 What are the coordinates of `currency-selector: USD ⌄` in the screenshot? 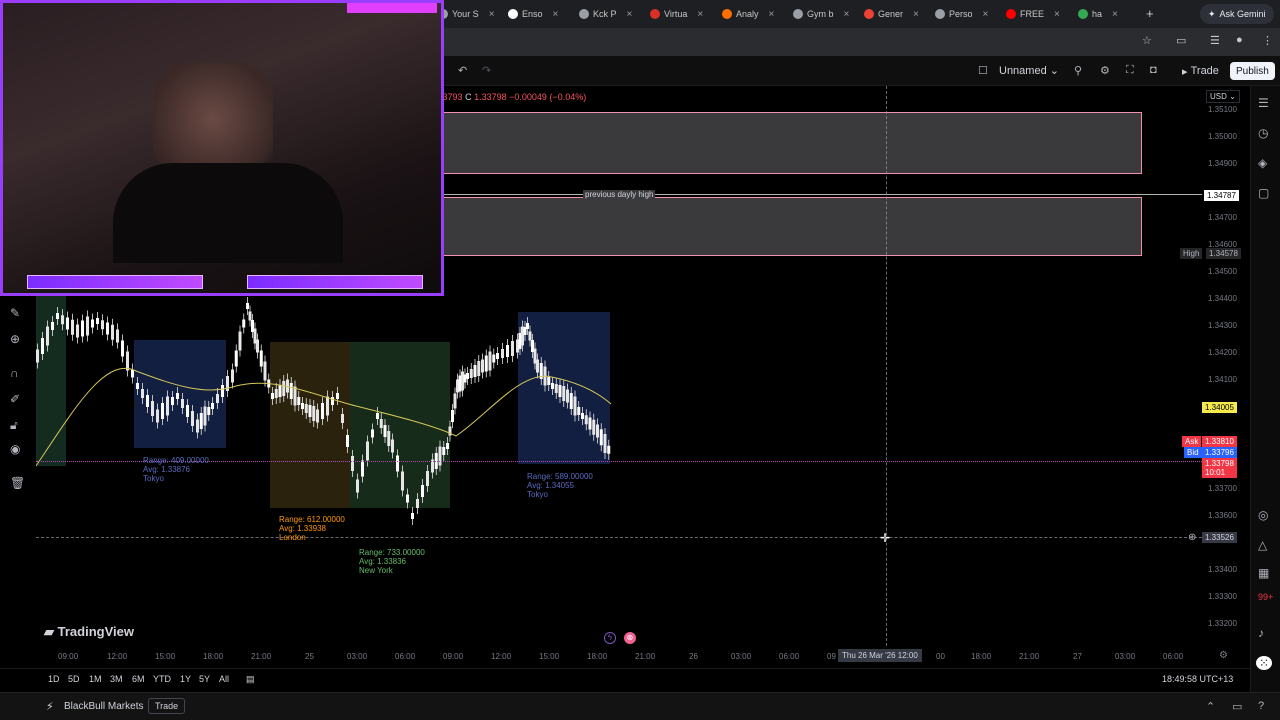 It's located at (1223, 96).